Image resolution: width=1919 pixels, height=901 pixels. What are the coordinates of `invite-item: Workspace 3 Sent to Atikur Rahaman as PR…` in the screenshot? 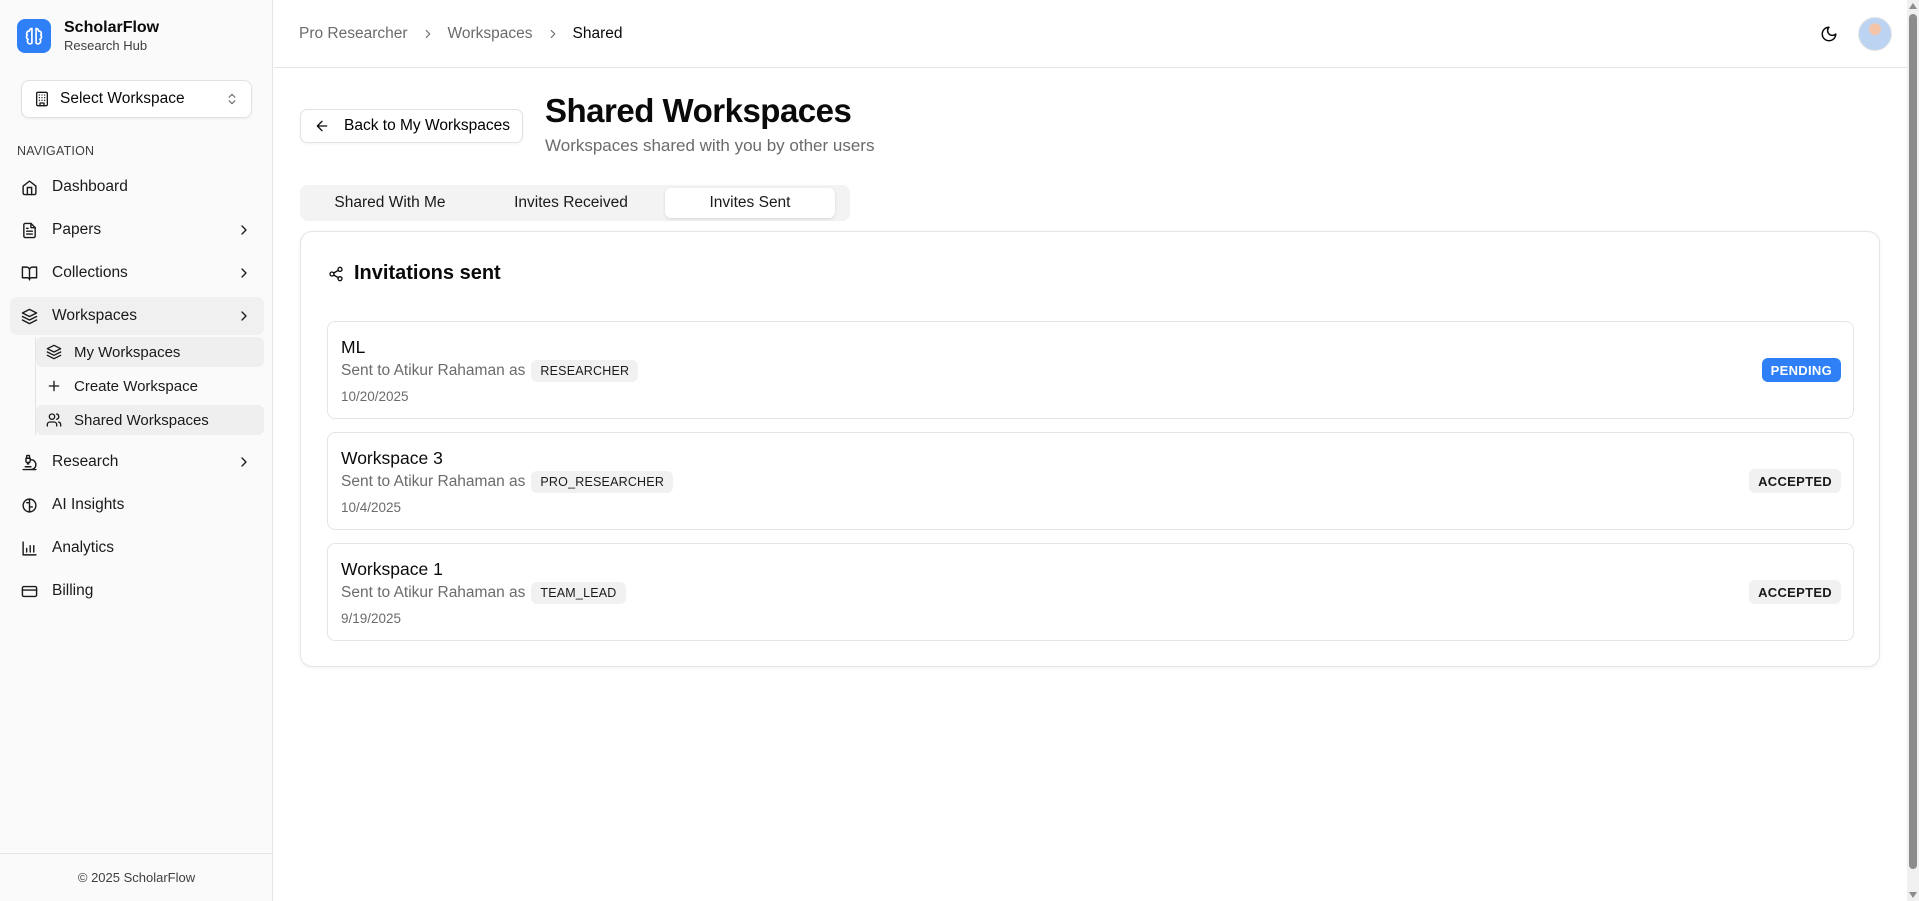 It's located at (1090, 481).